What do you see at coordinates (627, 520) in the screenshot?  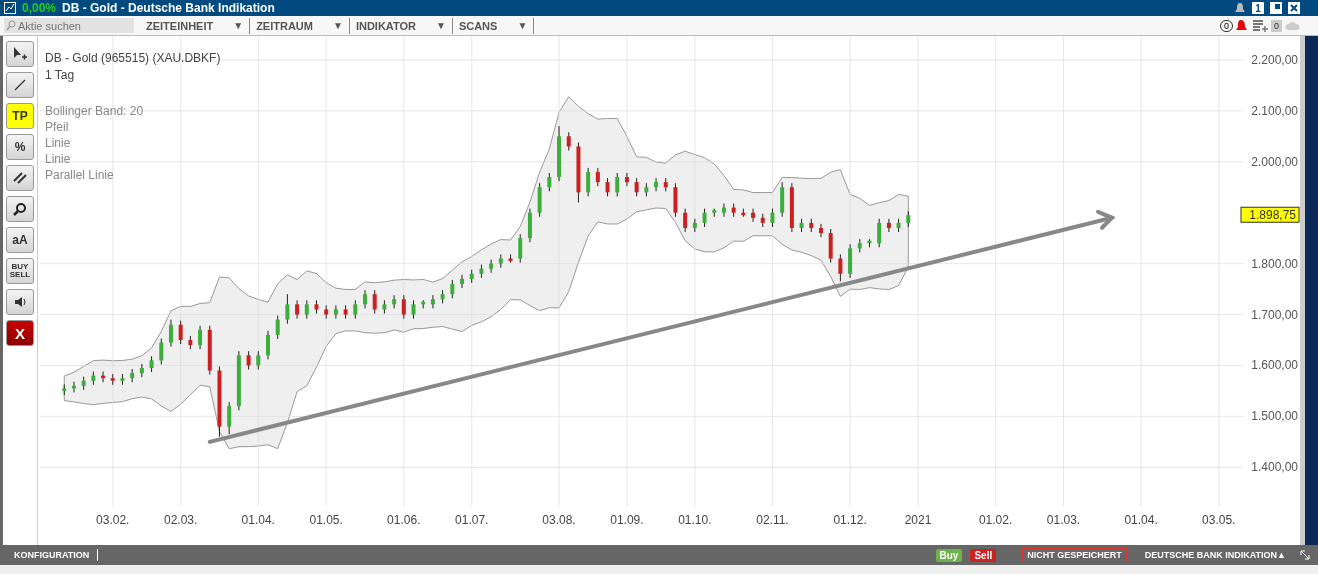 I see `date-axis-label: 01.09.` at bounding box center [627, 520].